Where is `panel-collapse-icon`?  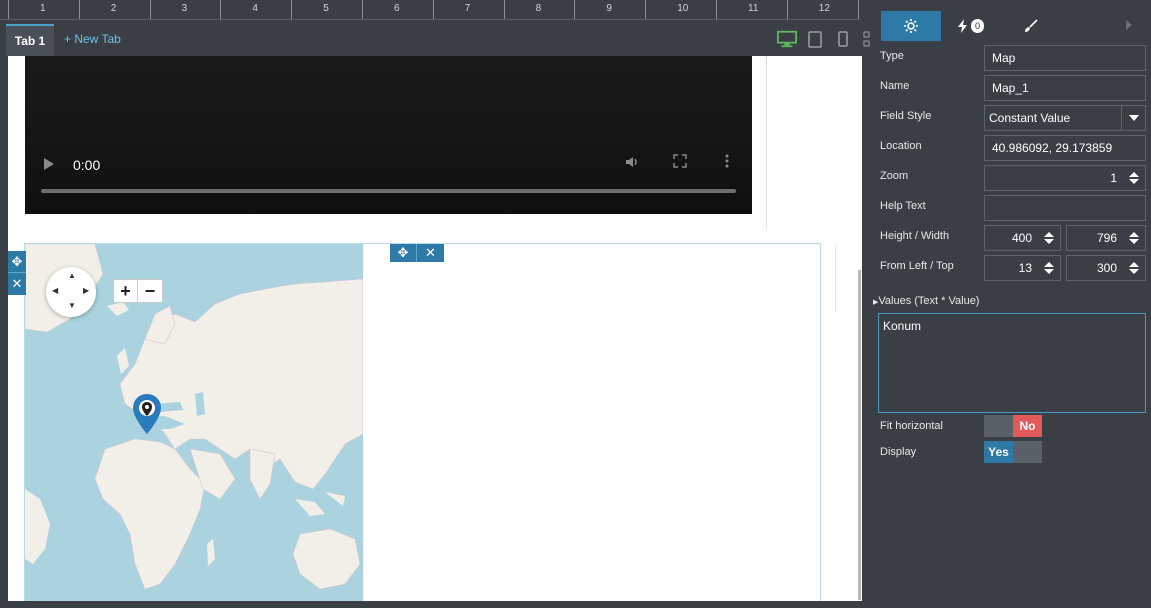 panel-collapse-icon is located at coordinates (1129, 25).